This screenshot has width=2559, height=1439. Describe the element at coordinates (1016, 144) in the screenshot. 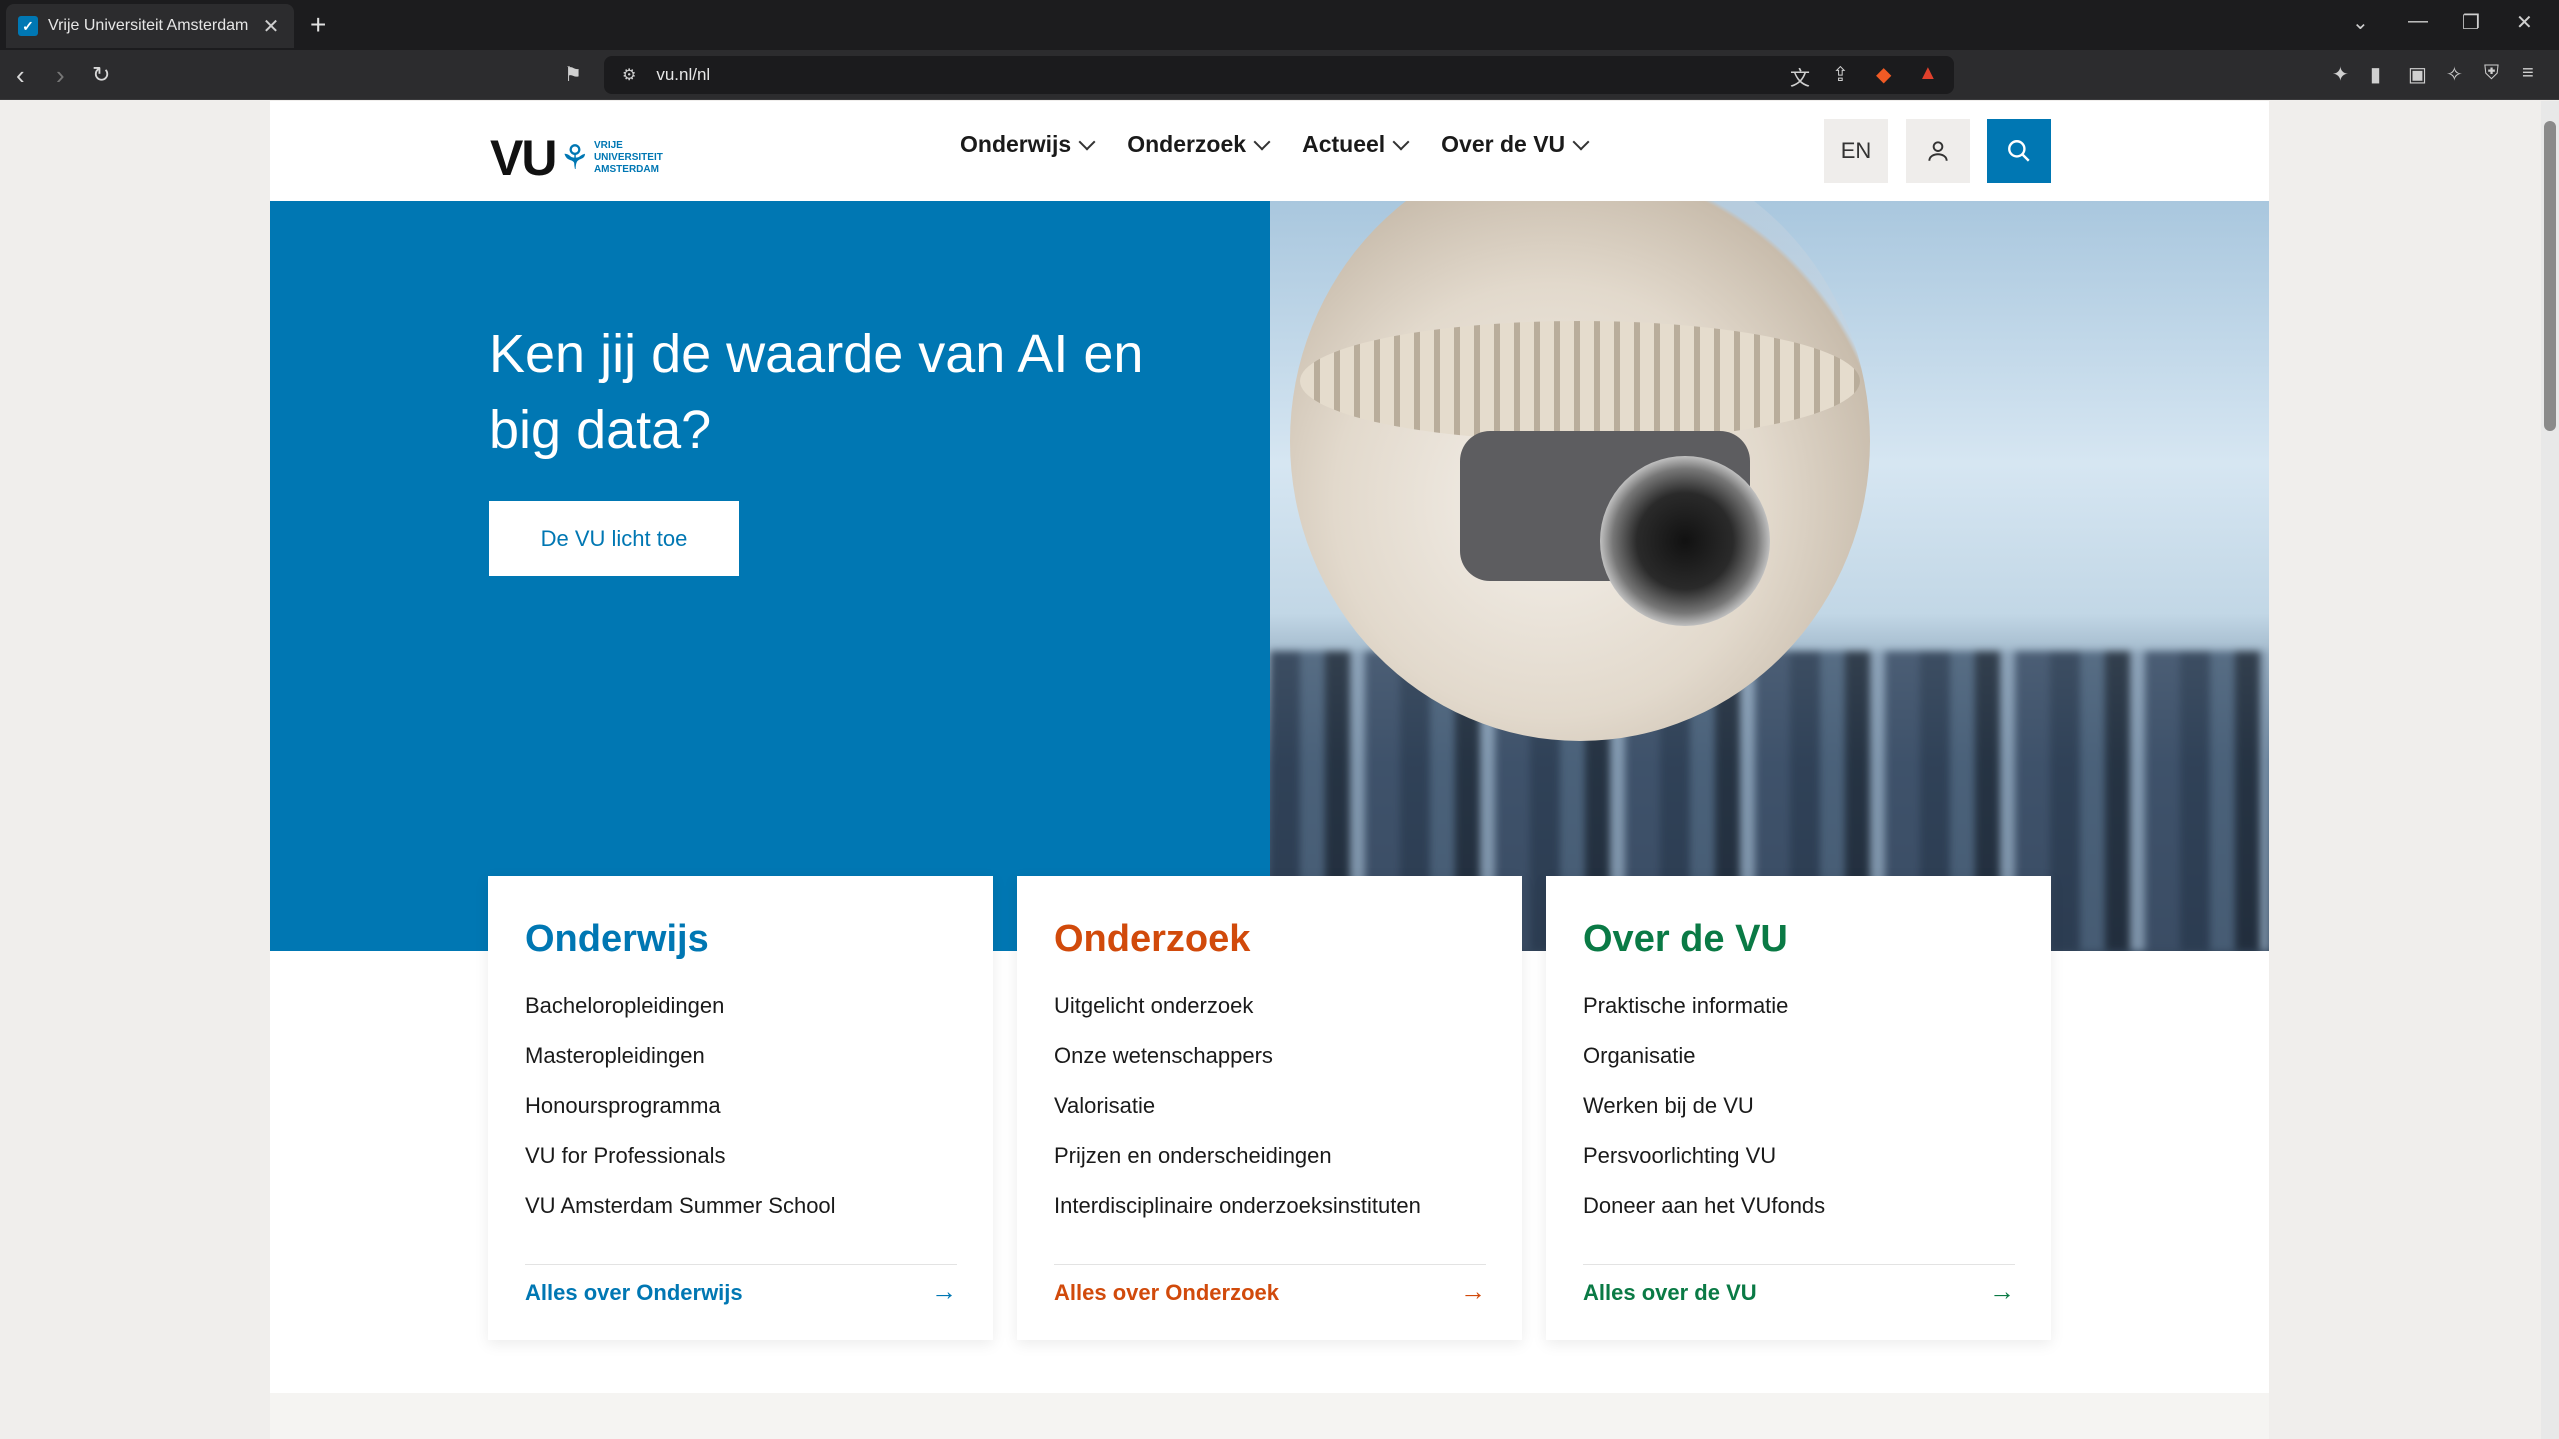

I see `nav-label: Onderwijs` at that location.